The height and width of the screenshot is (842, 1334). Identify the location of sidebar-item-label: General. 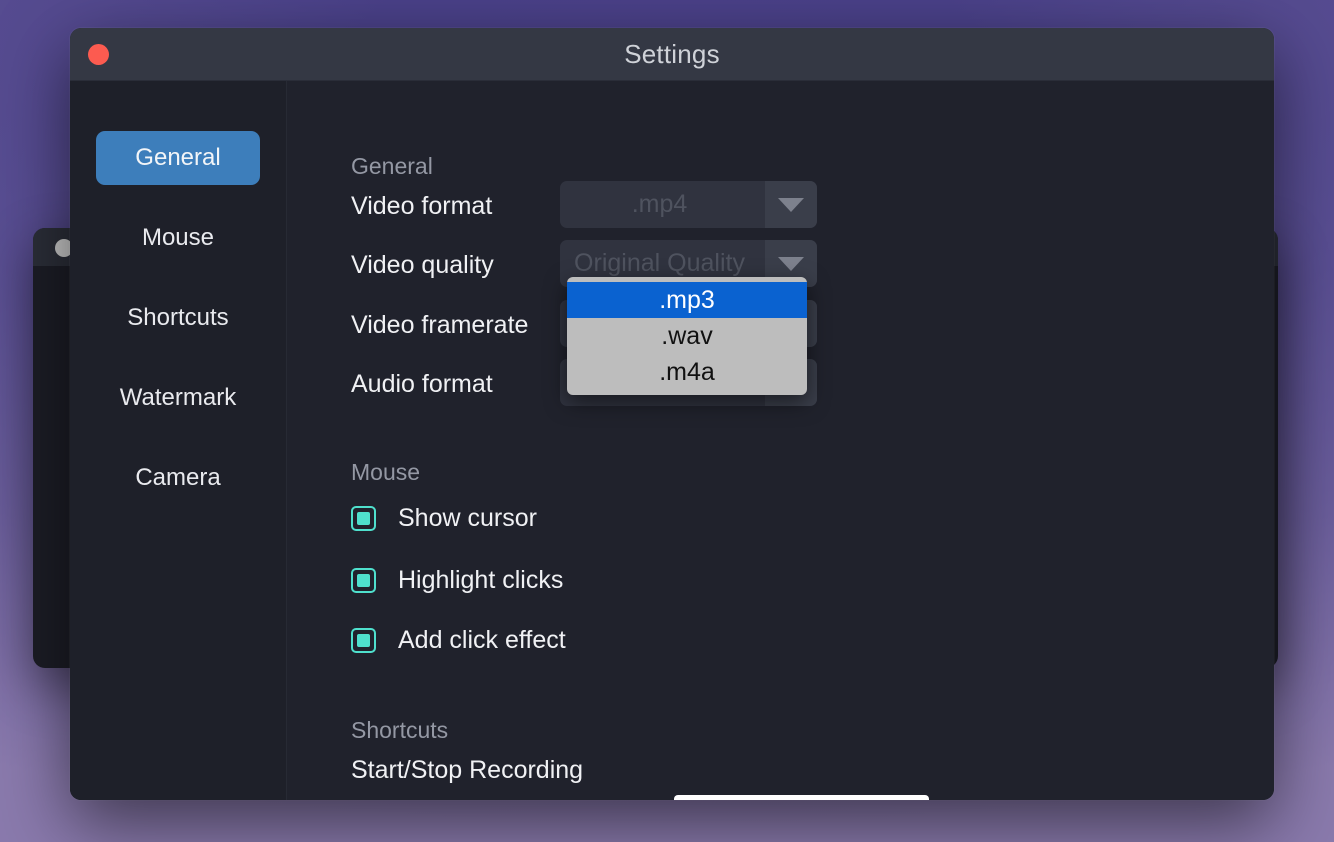
(178, 157).